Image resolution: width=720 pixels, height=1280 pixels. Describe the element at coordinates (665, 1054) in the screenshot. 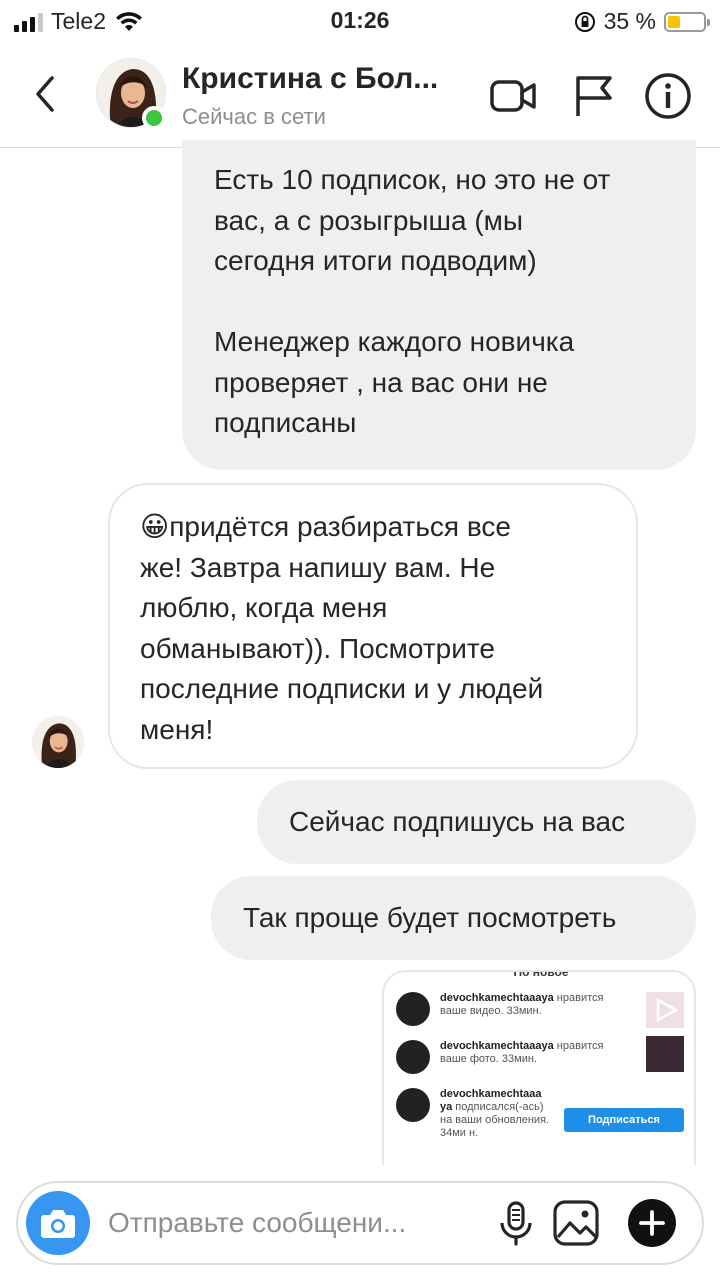

I see `photo-thumbnail` at that location.